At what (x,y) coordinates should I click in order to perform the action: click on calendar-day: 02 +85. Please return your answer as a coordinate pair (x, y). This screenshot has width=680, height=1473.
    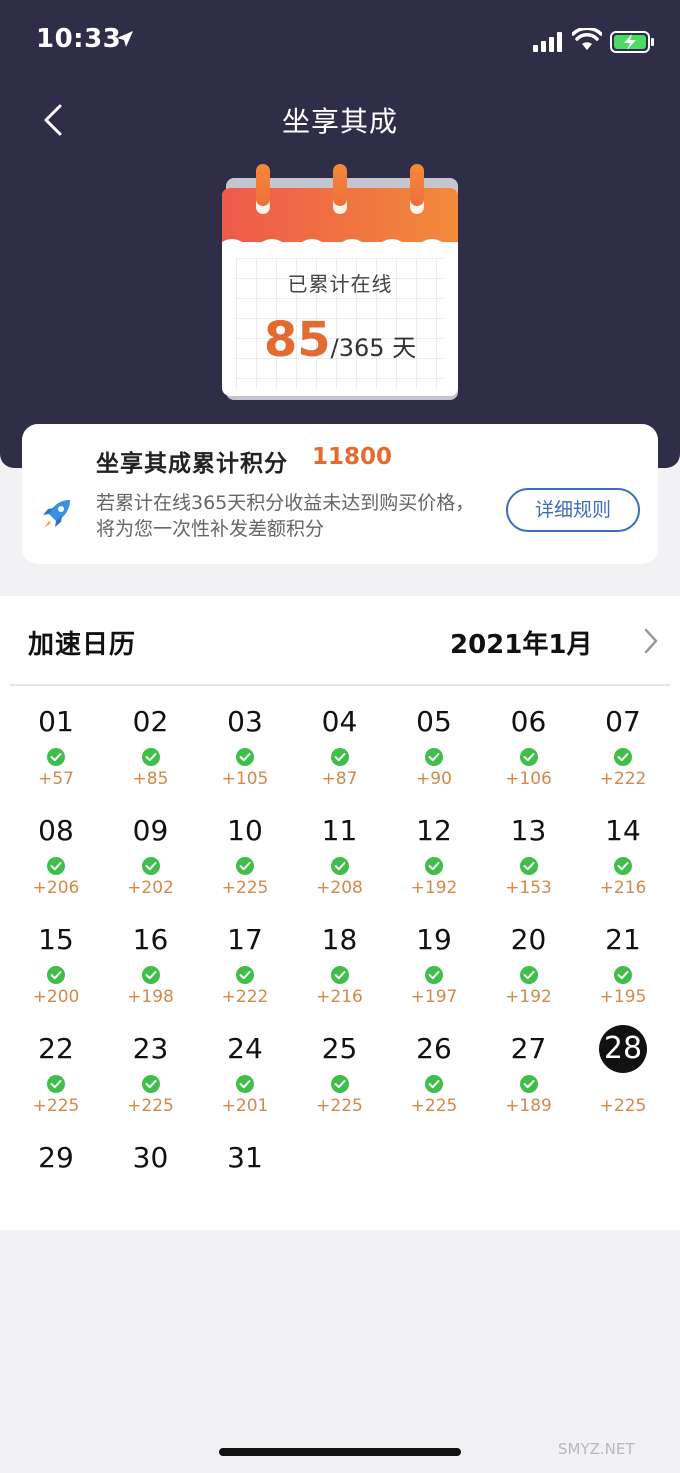
    Looking at the image, I should click on (151, 750).